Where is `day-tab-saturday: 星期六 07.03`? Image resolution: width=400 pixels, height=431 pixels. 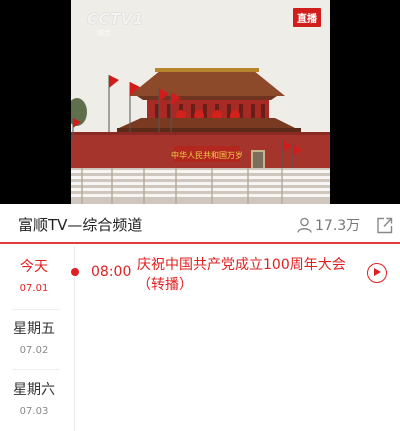 day-tab-saturday: 星期六 07.03 is located at coordinates (34, 398).